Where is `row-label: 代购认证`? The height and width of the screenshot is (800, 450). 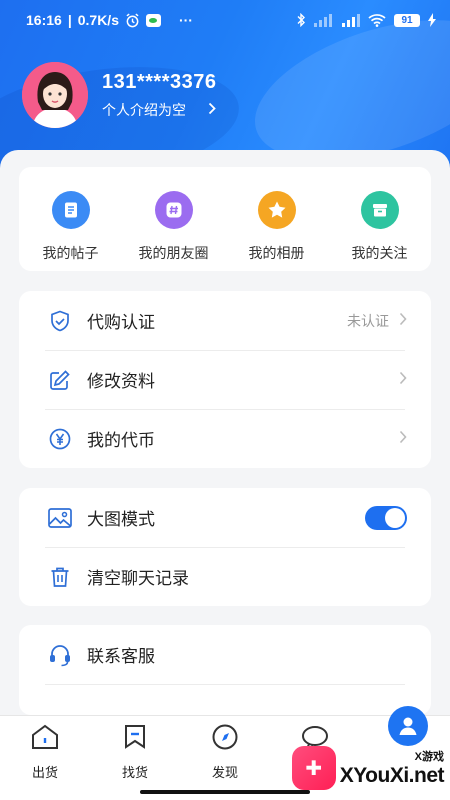 row-label: 代购认证 is located at coordinates (121, 322).